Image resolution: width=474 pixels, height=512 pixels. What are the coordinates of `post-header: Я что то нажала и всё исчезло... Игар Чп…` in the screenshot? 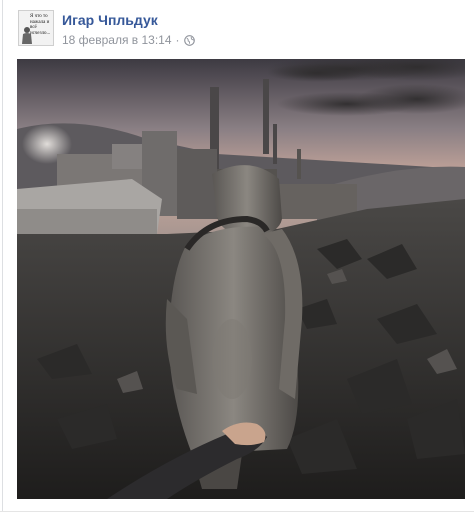 It's located at (238, 32).